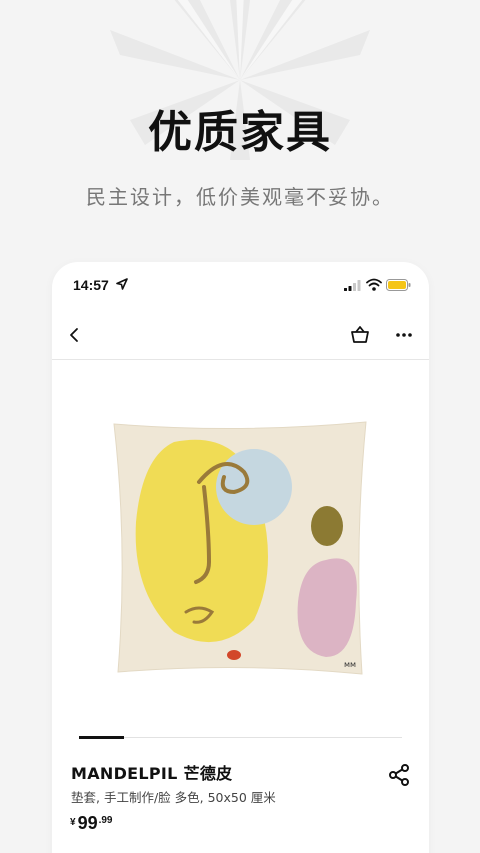  What do you see at coordinates (350, 664) in the screenshot?
I see `svg-text: ᴍᴍ` at bounding box center [350, 664].